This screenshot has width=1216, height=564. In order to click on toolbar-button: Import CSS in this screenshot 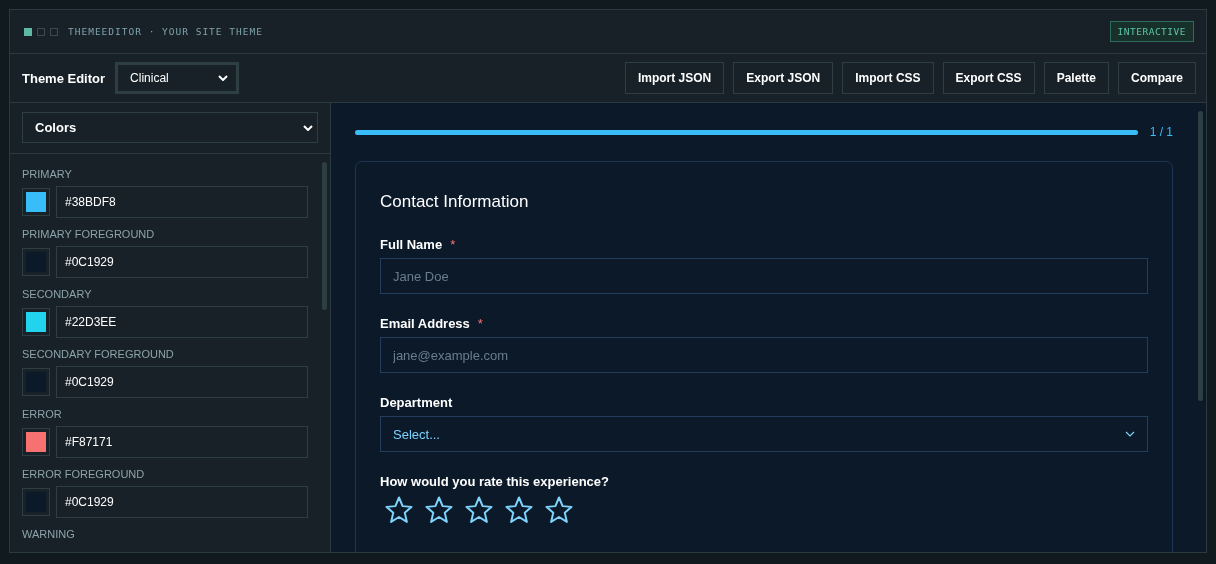, I will do `click(888, 78)`.